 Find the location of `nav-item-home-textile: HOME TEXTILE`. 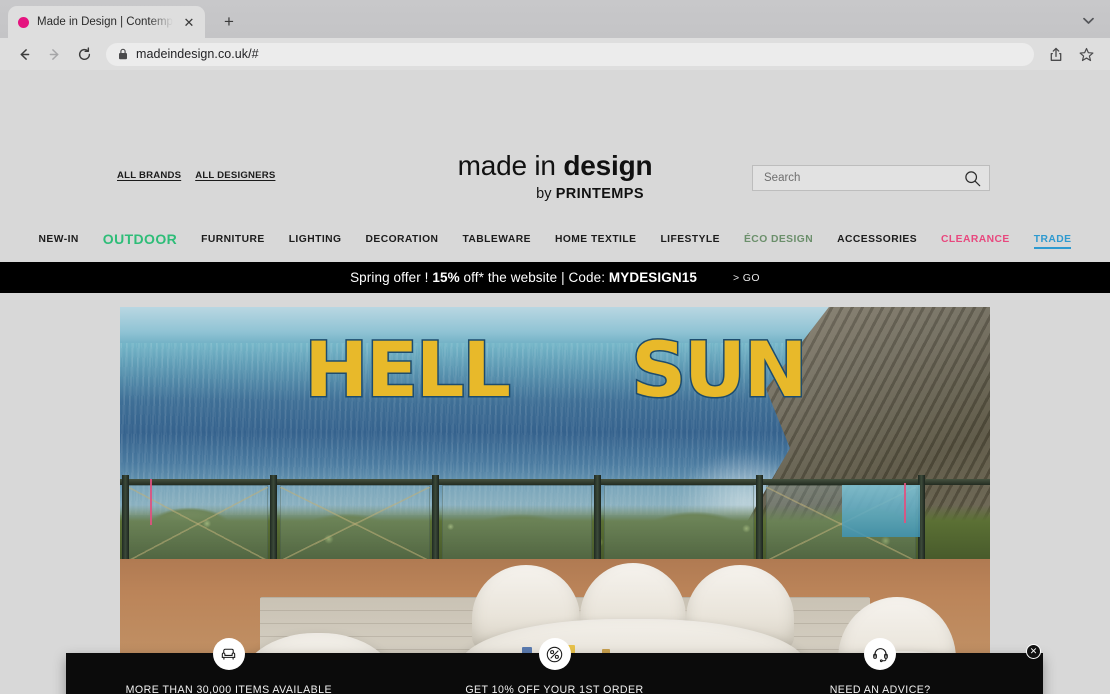

nav-item-home-textile: HOME TEXTILE is located at coordinates (596, 239).